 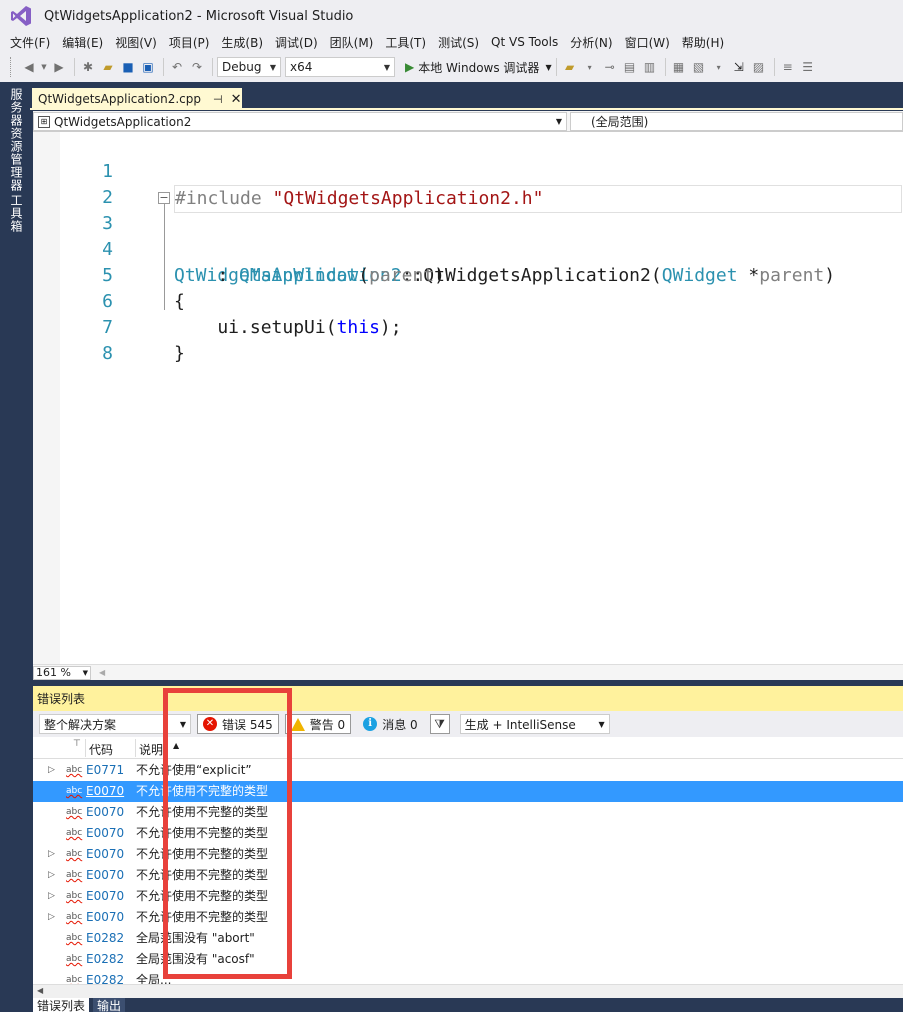 I want to click on solution-configuration-select: Debug ▼, so click(x=249, y=67).